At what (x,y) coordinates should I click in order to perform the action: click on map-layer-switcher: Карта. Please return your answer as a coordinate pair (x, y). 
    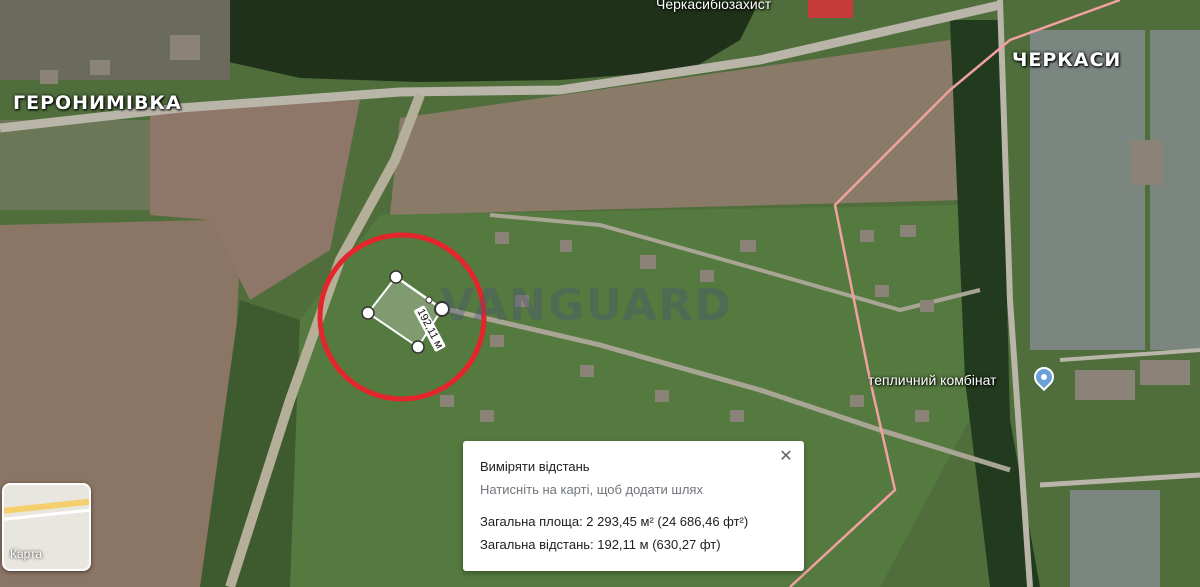
    Looking at the image, I should click on (46, 527).